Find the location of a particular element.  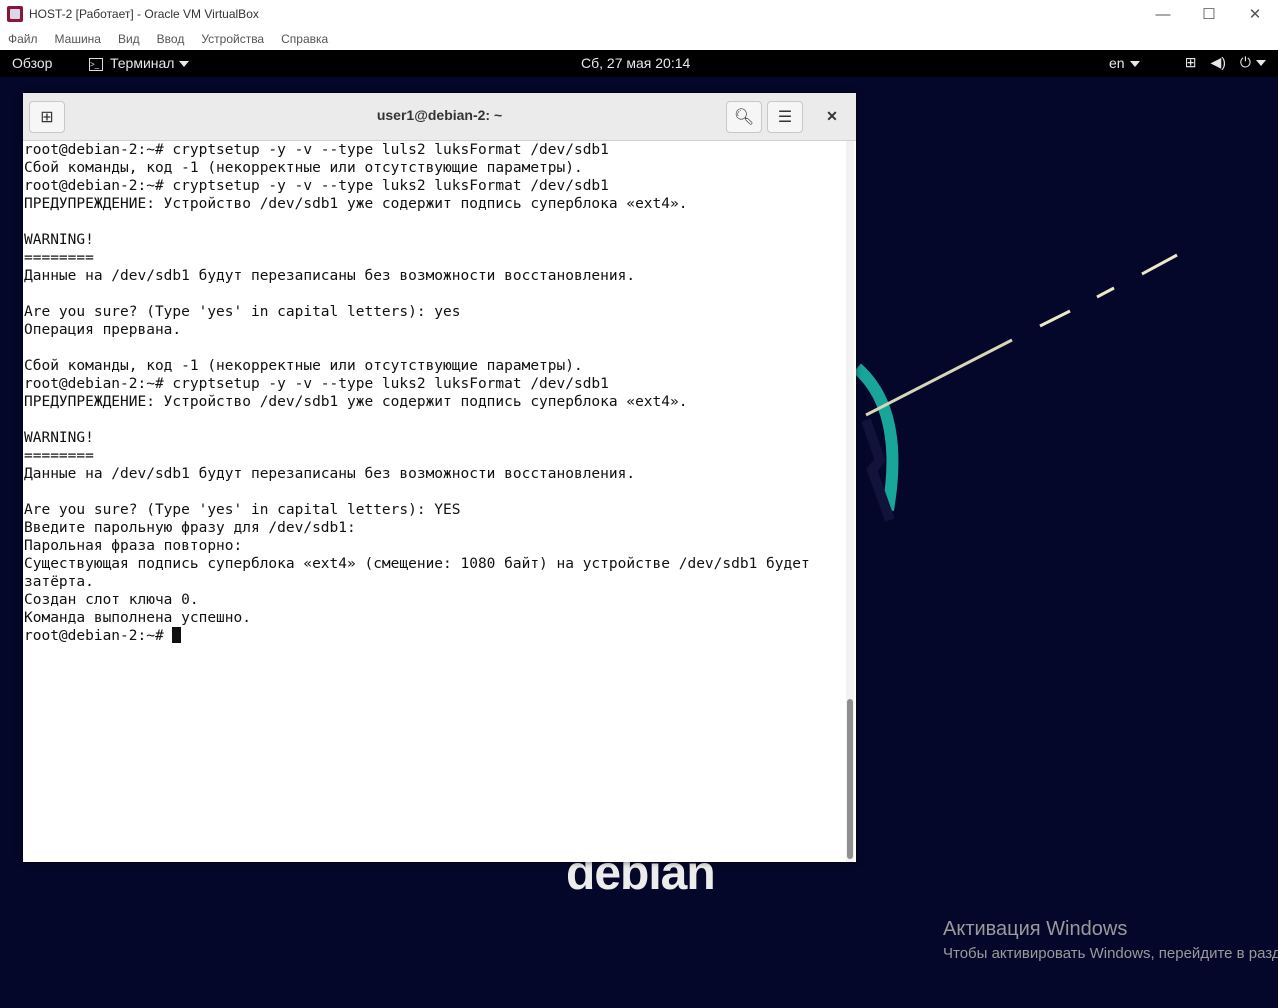

menu-input: Ввод is located at coordinates (171, 39).